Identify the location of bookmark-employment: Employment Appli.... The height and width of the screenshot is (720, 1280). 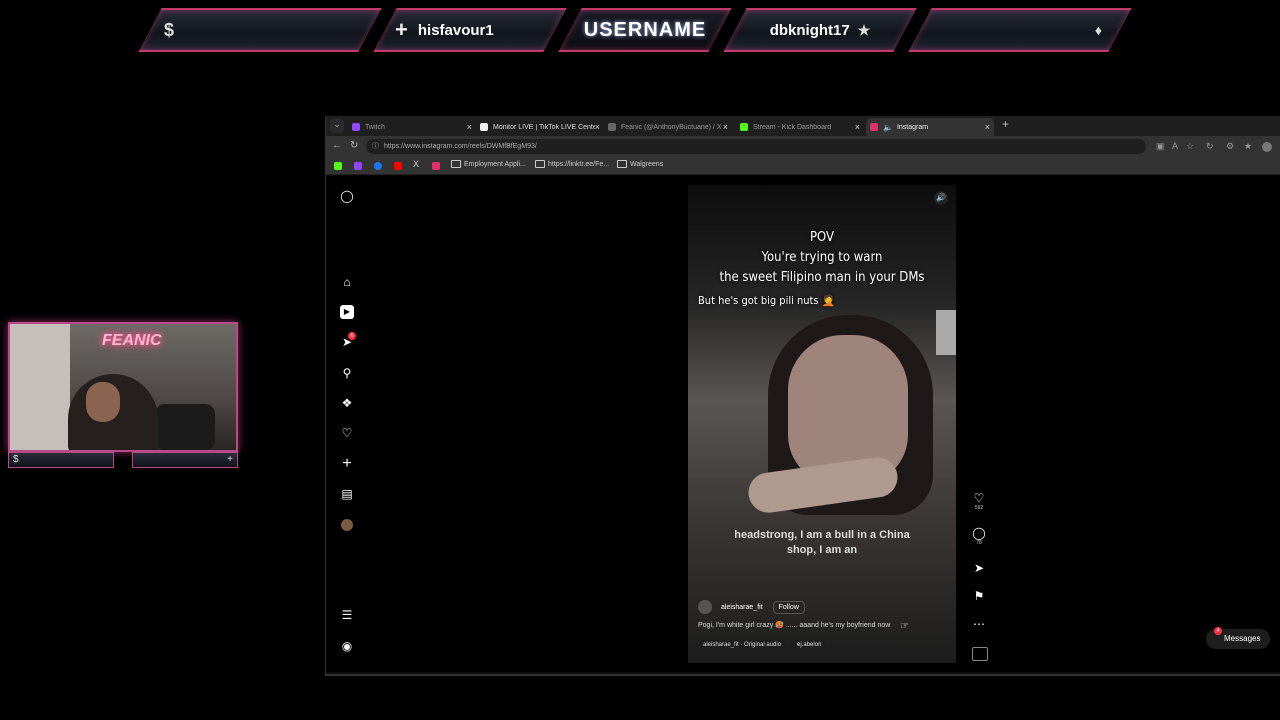
(488, 164).